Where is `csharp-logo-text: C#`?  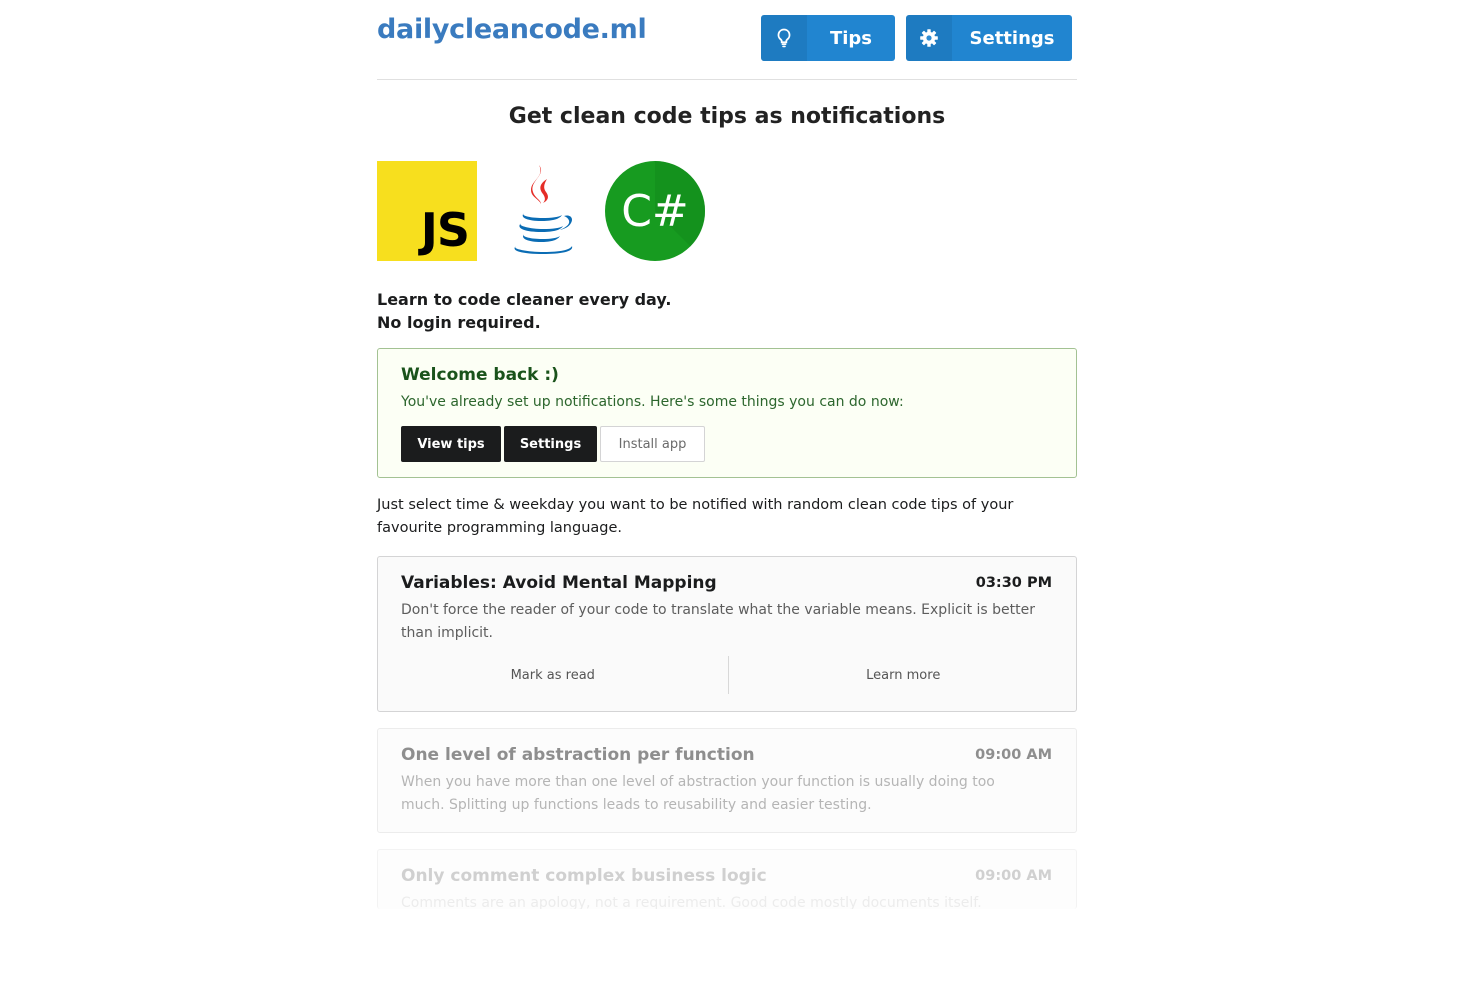 csharp-logo-text: C# is located at coordinates (655, 211).